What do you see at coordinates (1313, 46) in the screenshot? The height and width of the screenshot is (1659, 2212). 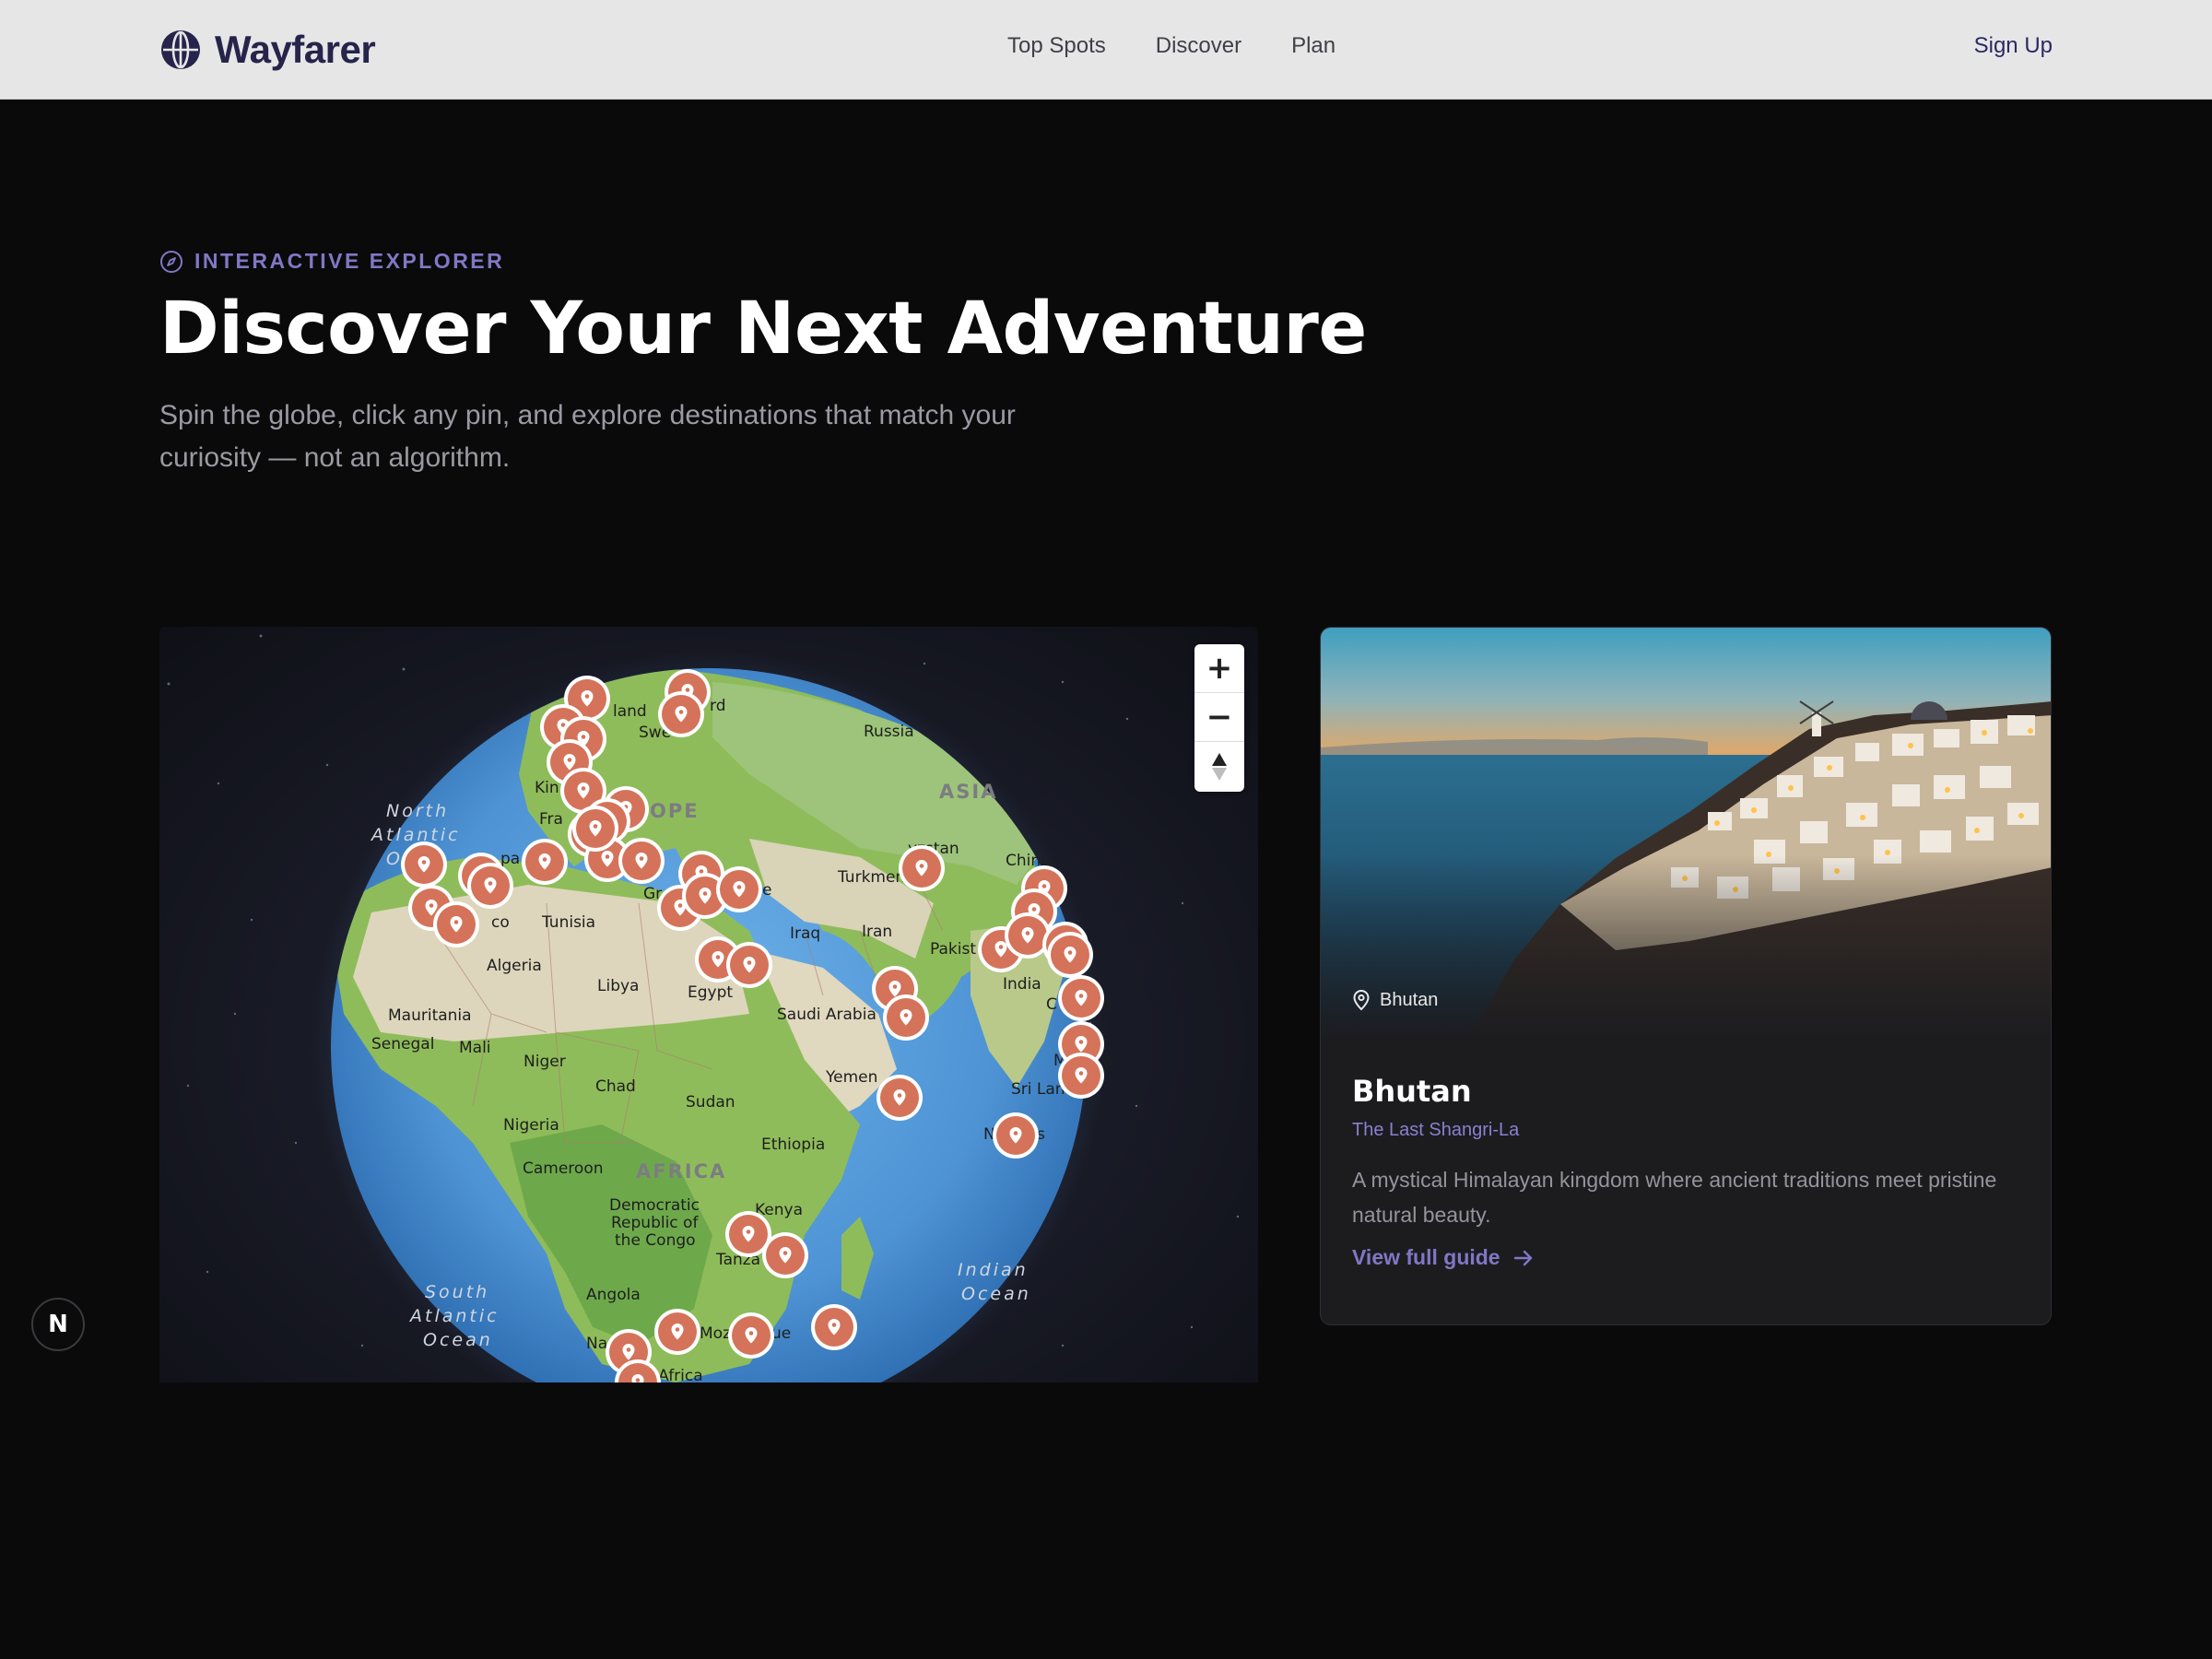 I see `nav-plan: Plan` at bounding box center [1313, 46].